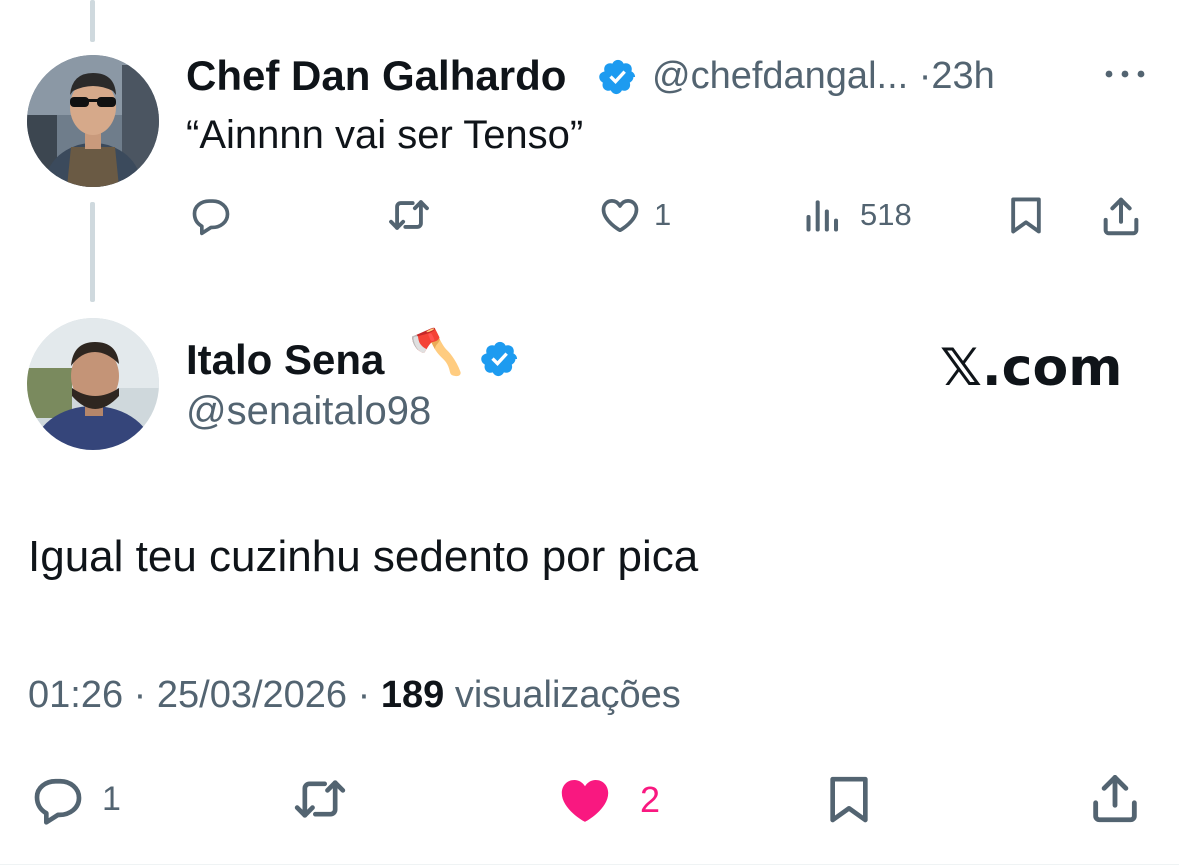  What do you see at coordinates (308, 411) in the screenshot?
I see `handle-italo-sena: @senaitalo98` at bounding box center [308, 411].